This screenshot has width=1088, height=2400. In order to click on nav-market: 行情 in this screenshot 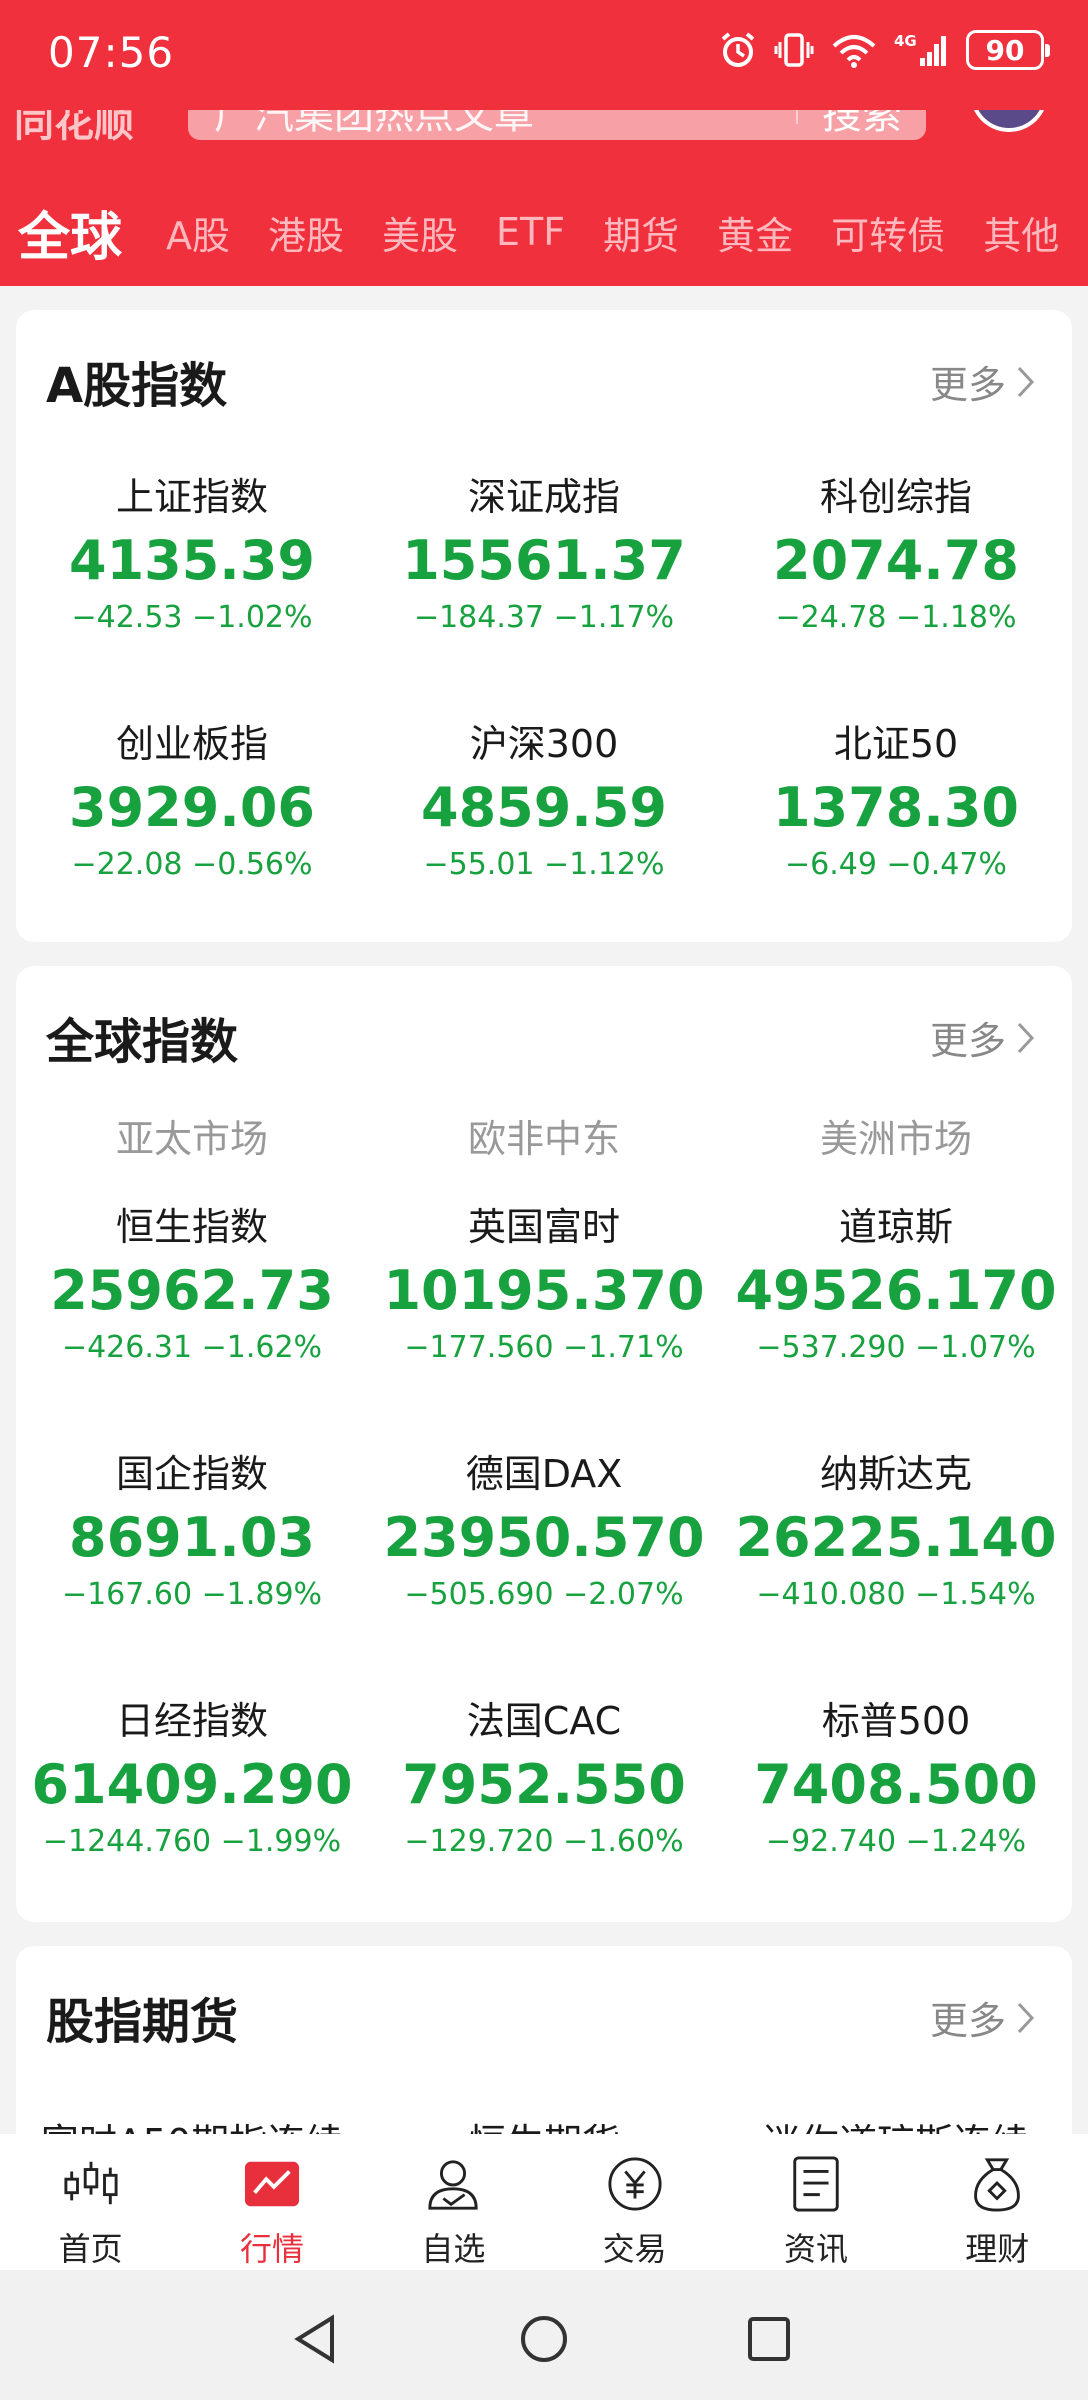, I will do `click(271, 2202)`.